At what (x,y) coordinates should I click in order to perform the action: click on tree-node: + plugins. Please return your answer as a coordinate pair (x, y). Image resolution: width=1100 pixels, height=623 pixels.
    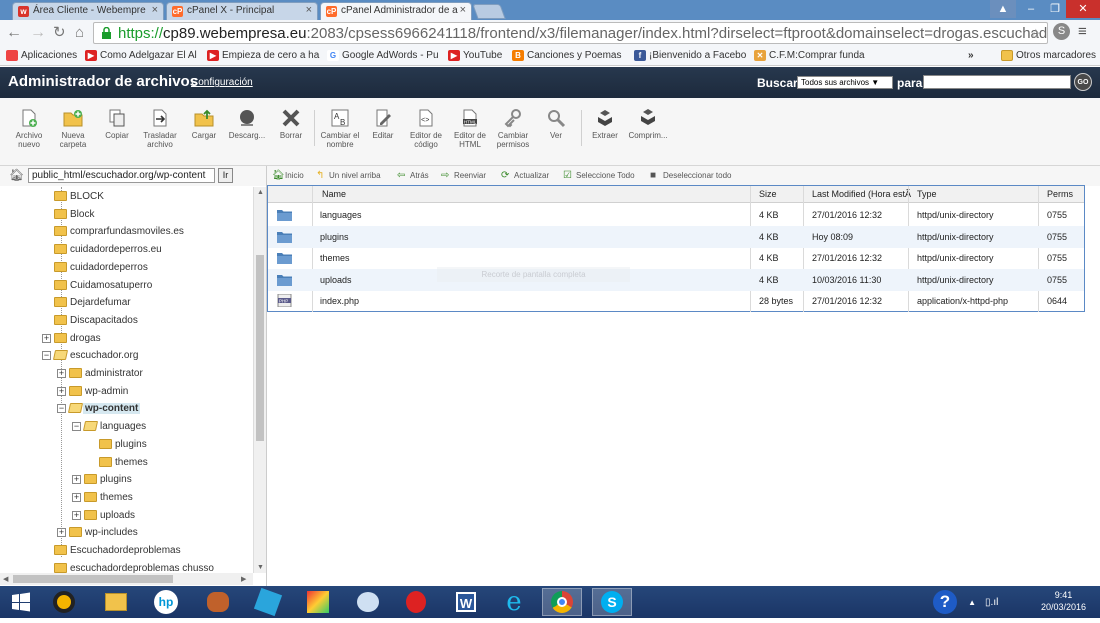
    Looking at the image, I should click on (126, 480).